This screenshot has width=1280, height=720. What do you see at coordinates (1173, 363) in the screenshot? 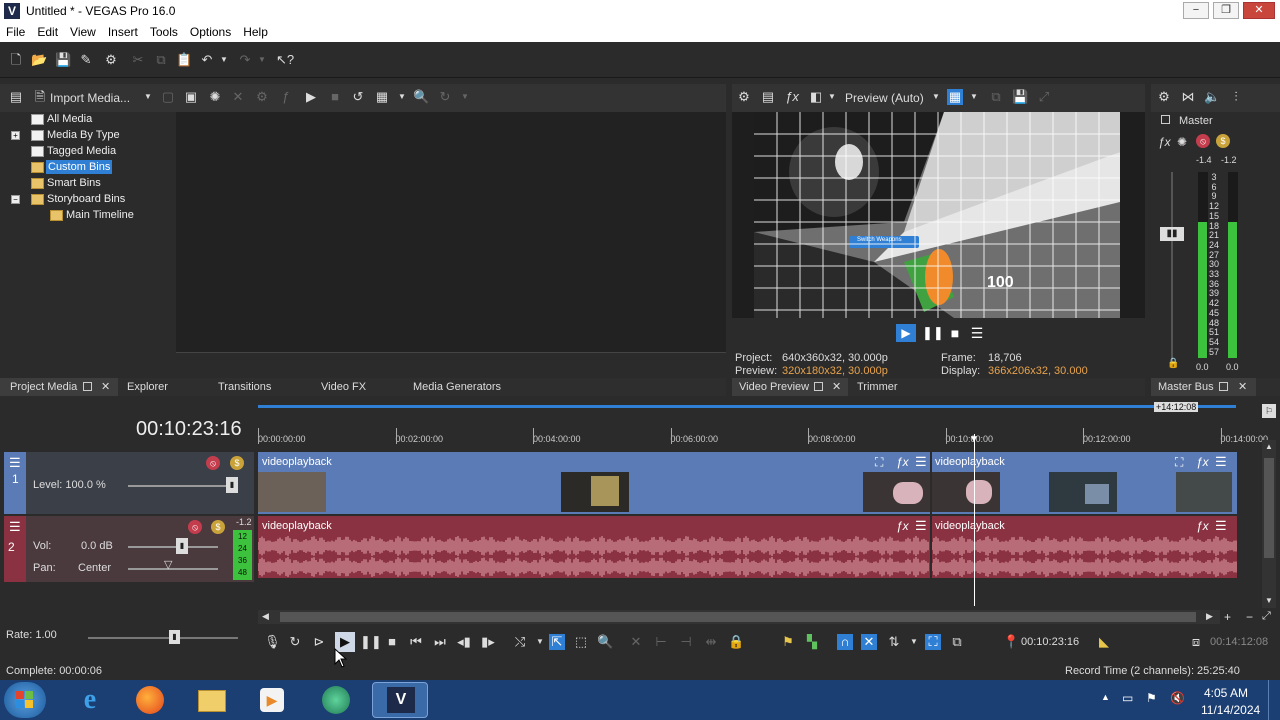
I see `lock-icon: 🔒` at bounding box center [1173, 363].